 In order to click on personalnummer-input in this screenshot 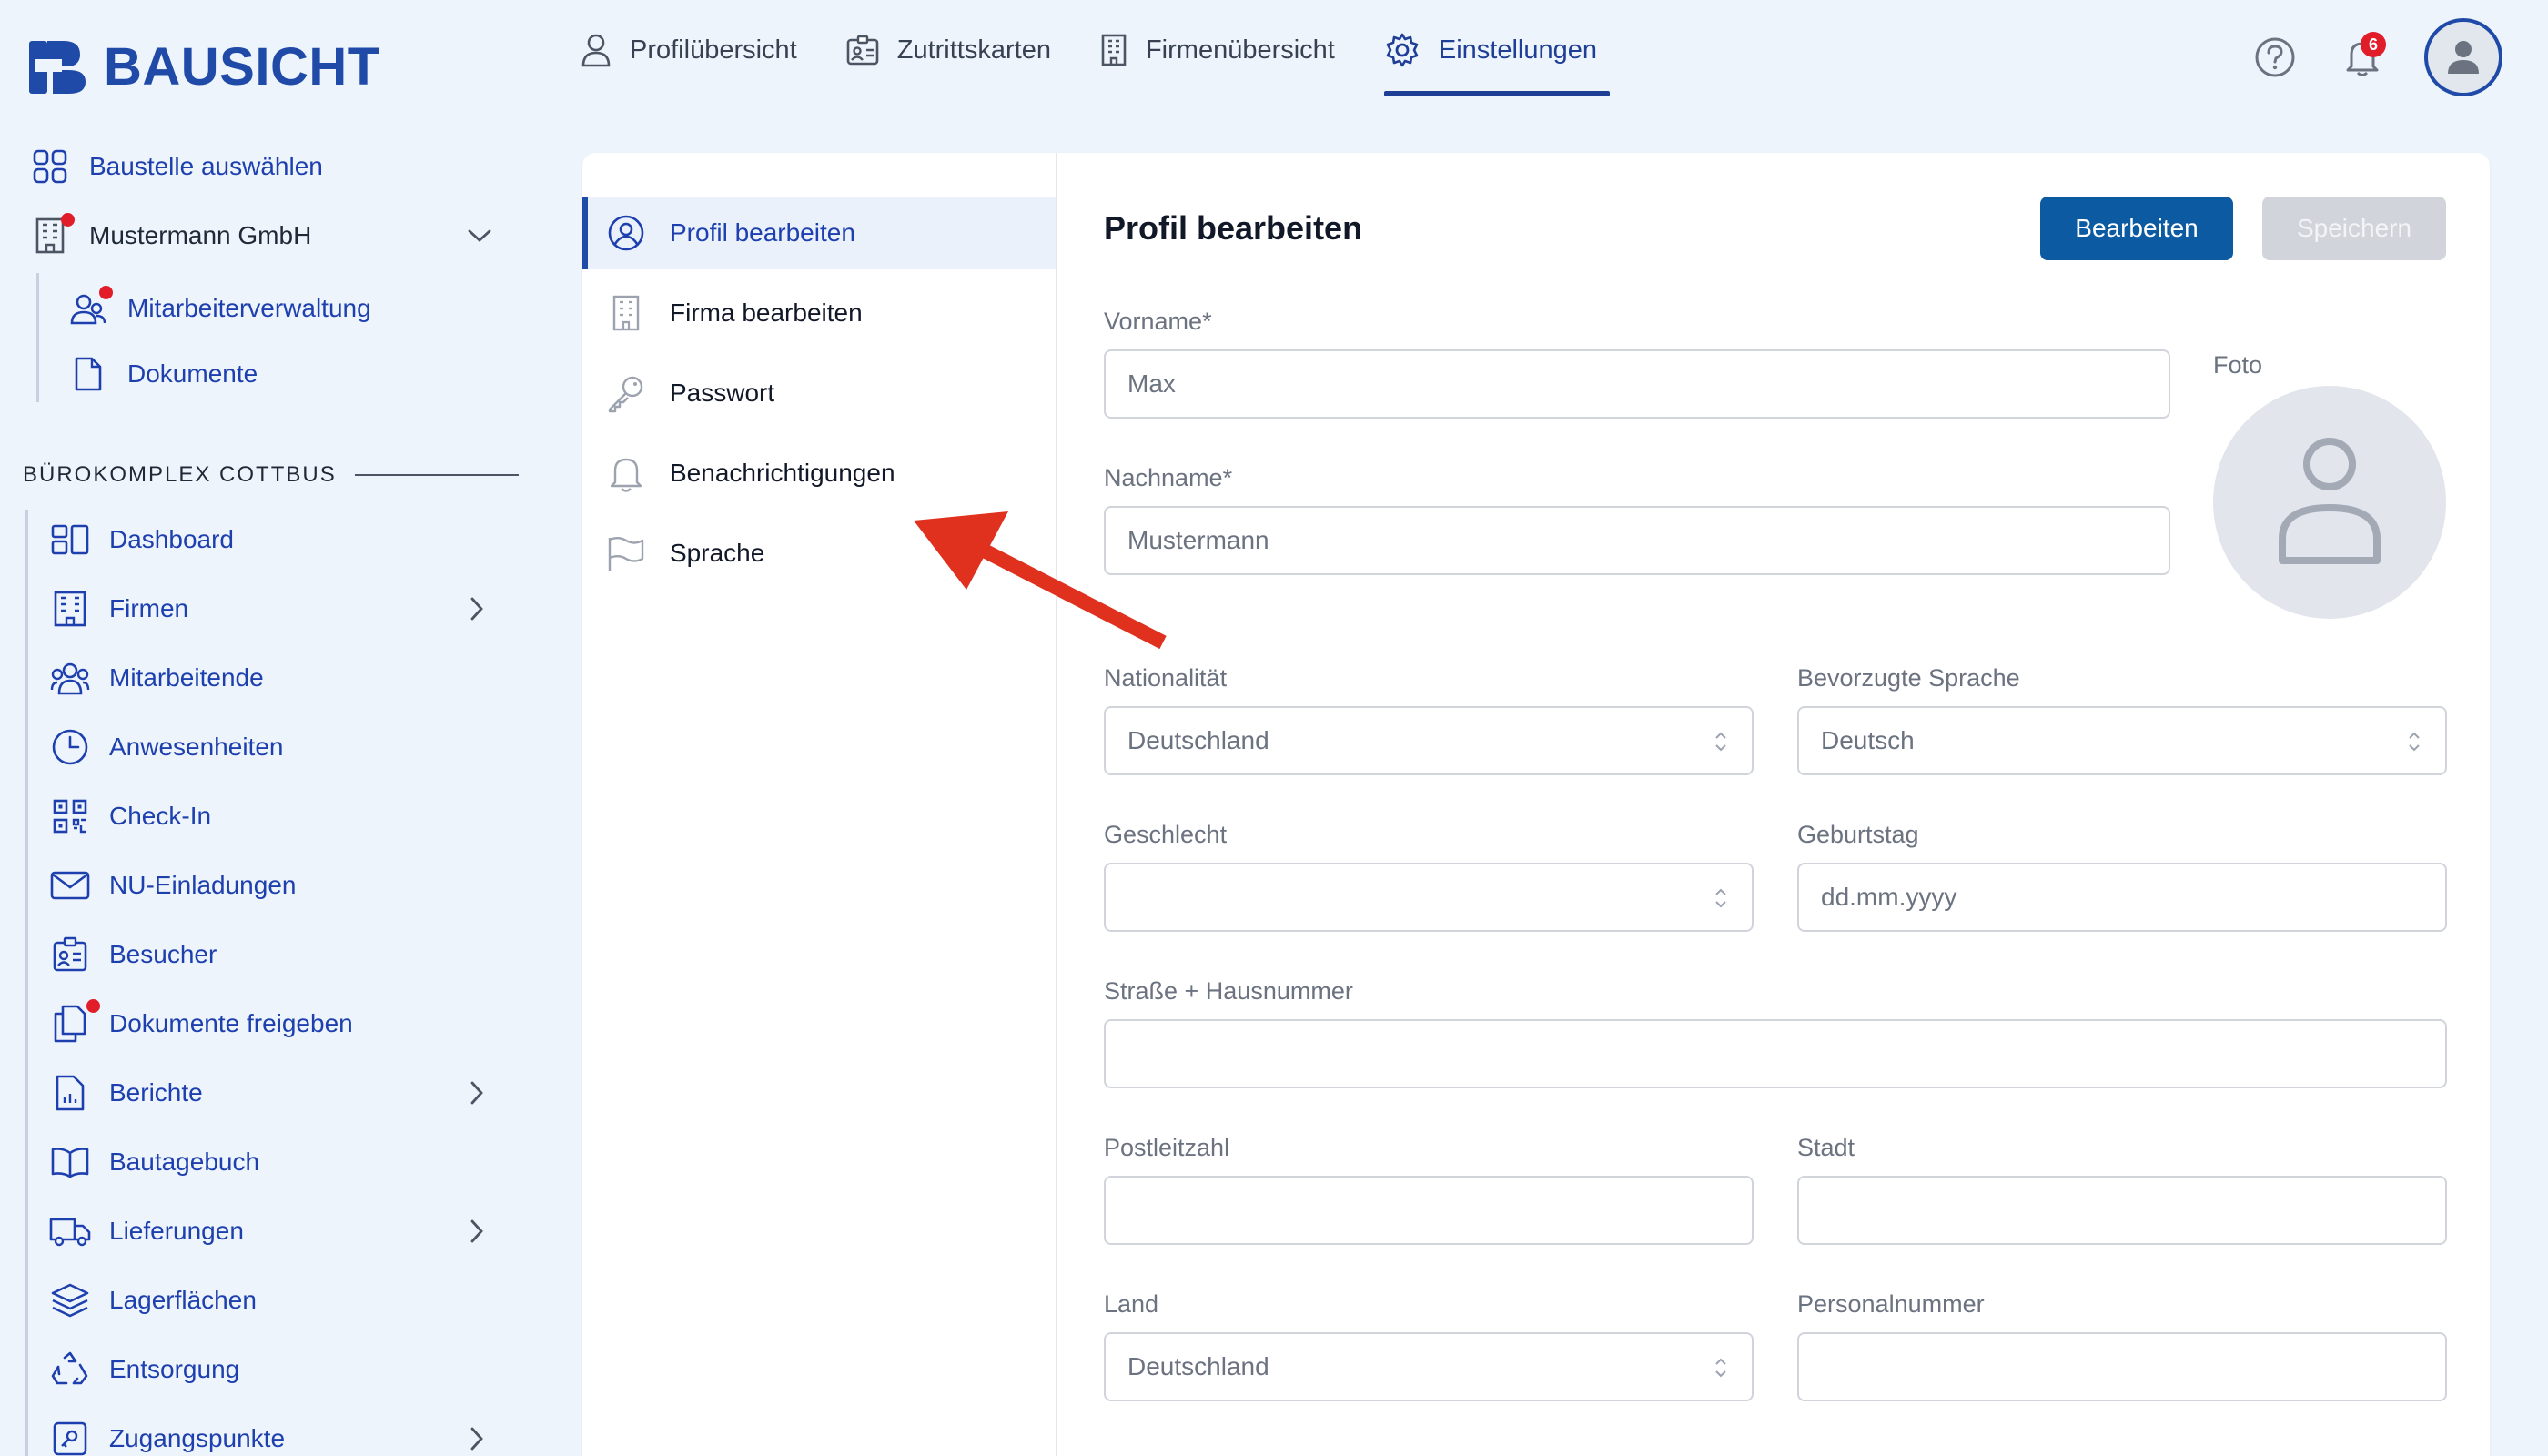, I will do `click(2122, 1367)`.